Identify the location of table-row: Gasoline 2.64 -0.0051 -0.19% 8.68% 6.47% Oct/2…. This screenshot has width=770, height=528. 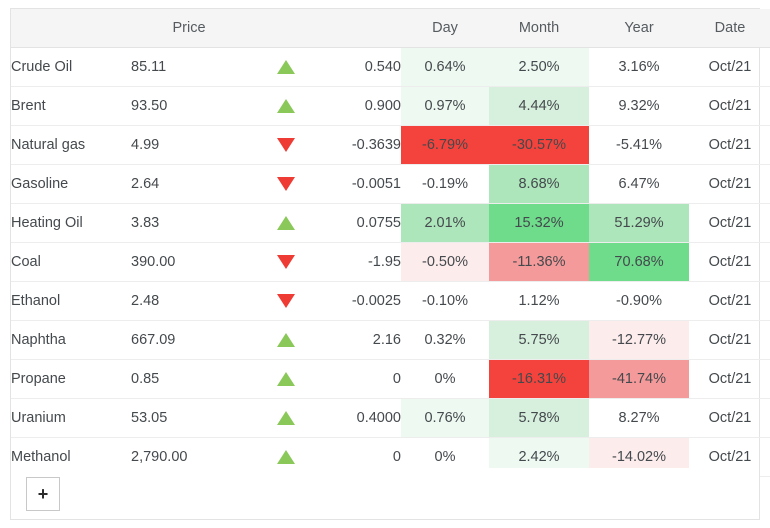
(390, 184).